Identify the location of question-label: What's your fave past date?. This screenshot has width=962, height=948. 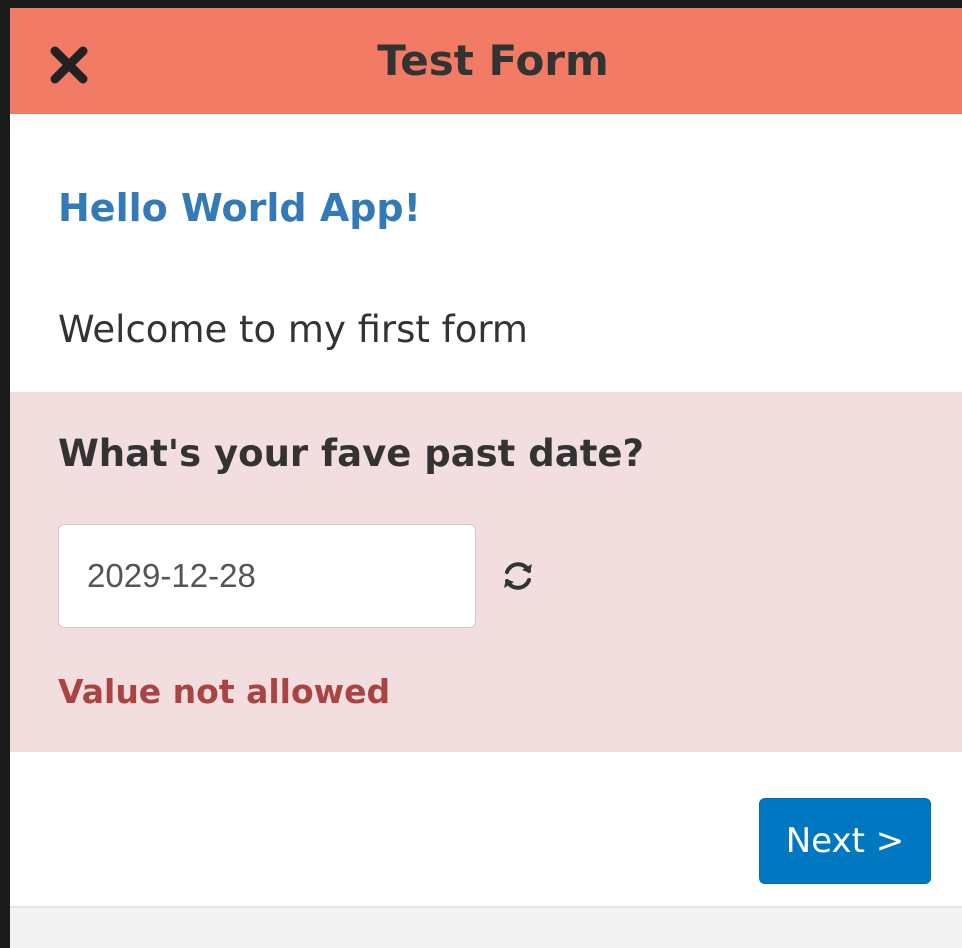
(351, 453).